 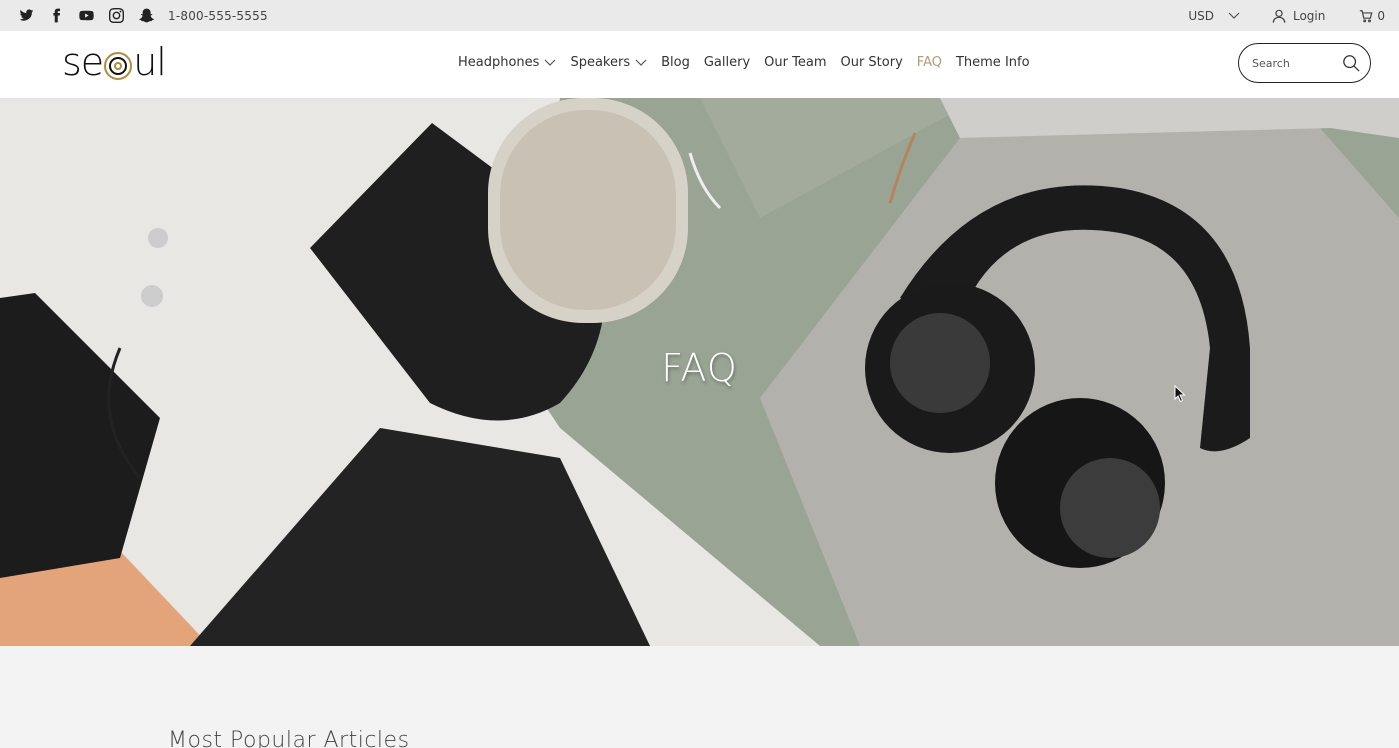 What do you see at coordinates (1279, 16) in the screenshot?
I see `user-icon` at bounding box center [1279, 16].